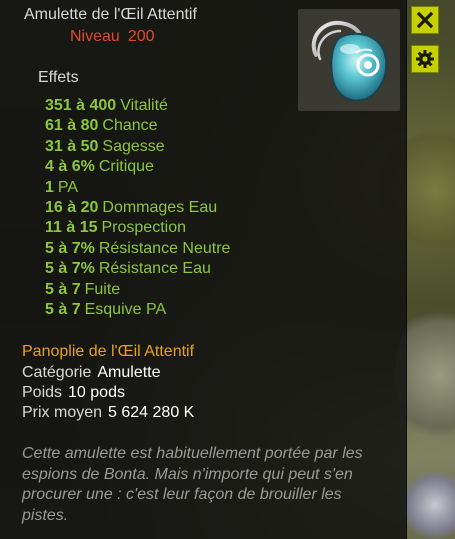  I want to click on effect-row: 5 à 7 Fuite, so click(137, 290).